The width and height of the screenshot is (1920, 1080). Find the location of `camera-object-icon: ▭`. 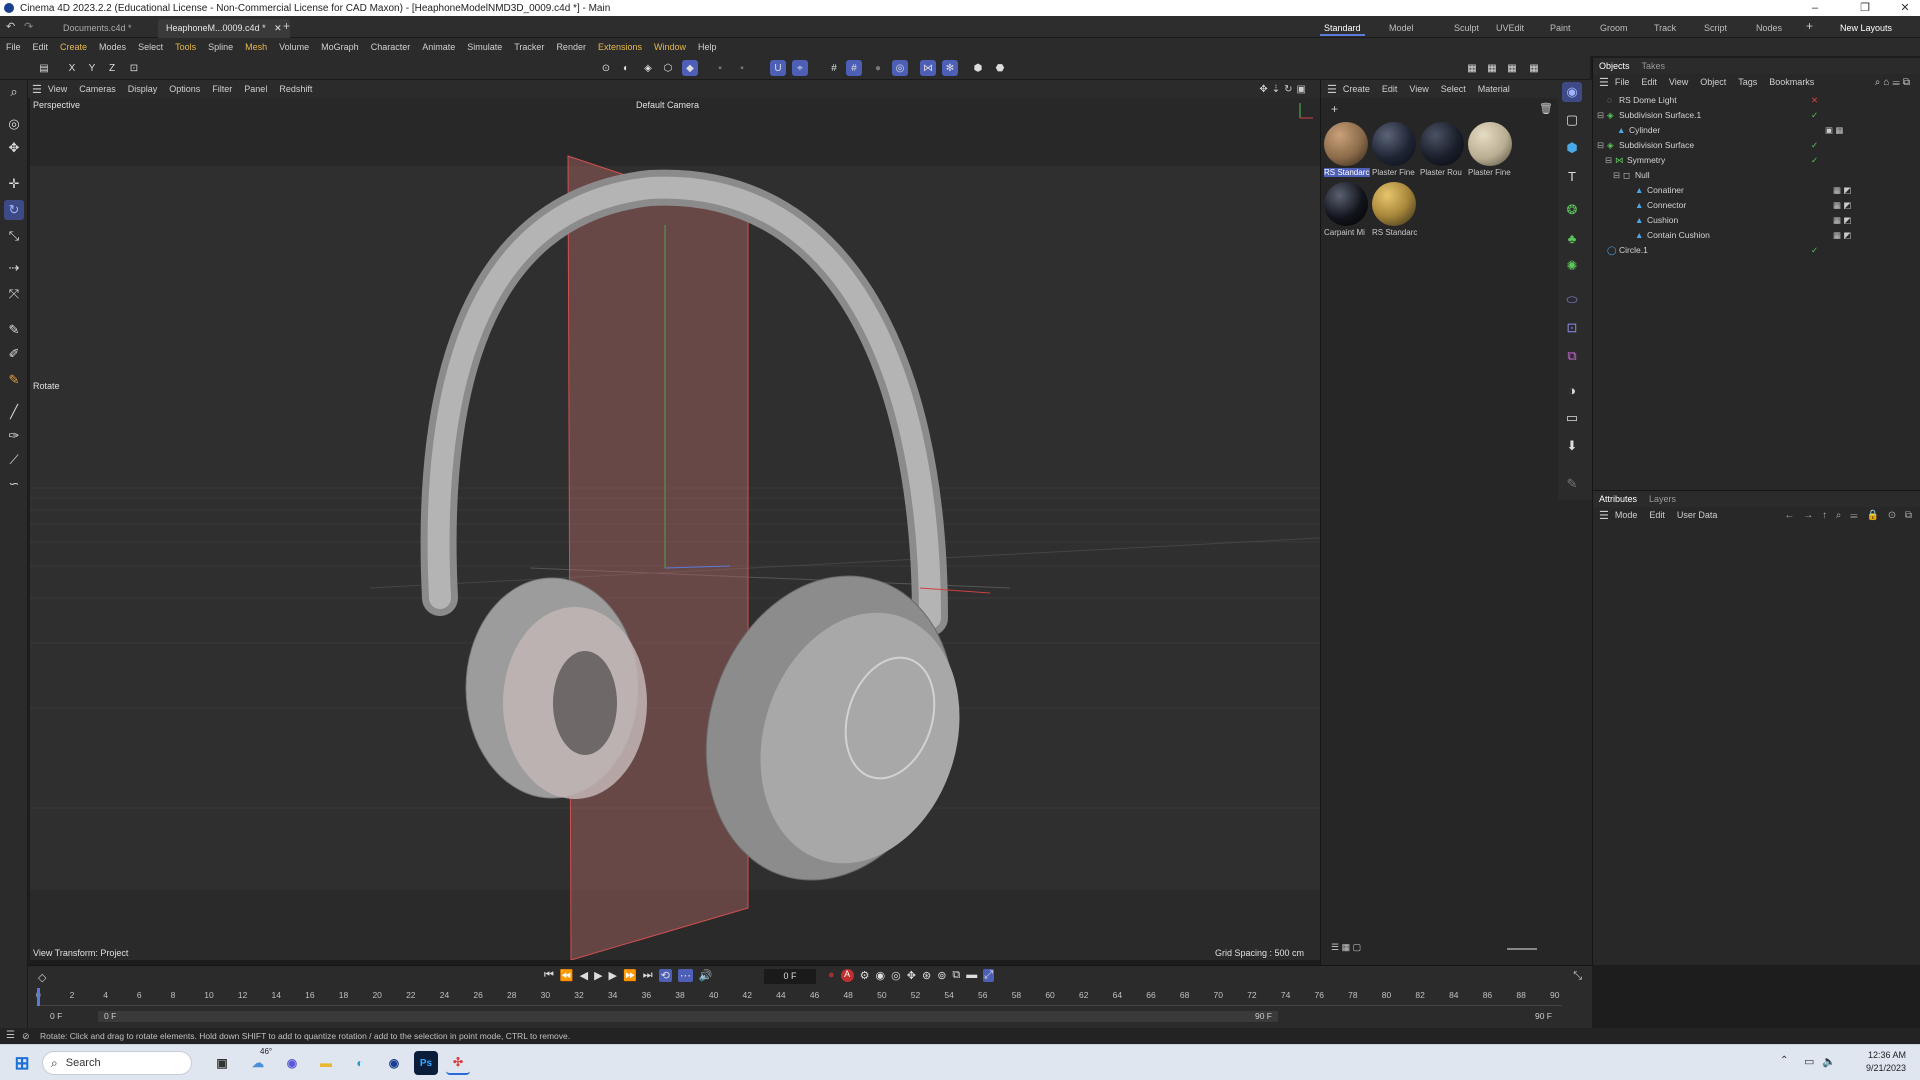

camera-object-icon: ▭ is located at coordinates (1572, 418).